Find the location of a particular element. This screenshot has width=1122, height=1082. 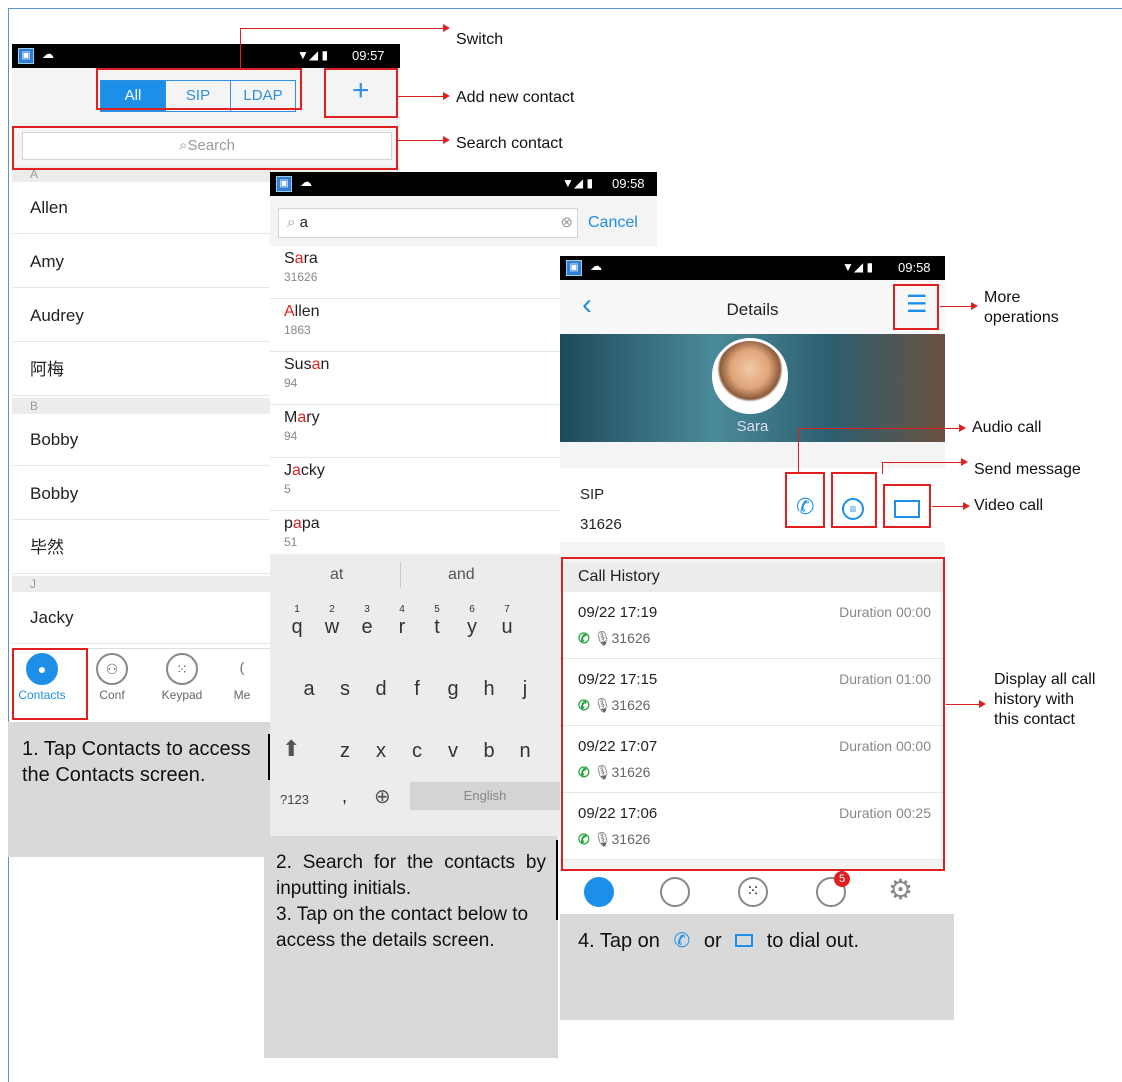

key: e is located at coordinates (367, 627).